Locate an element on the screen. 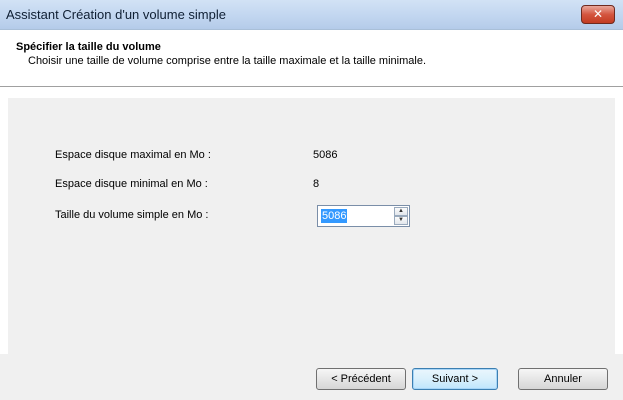 This screenshot has width=623, height=400. spin-up-button: ▲ is located at coordinates (401, 211).